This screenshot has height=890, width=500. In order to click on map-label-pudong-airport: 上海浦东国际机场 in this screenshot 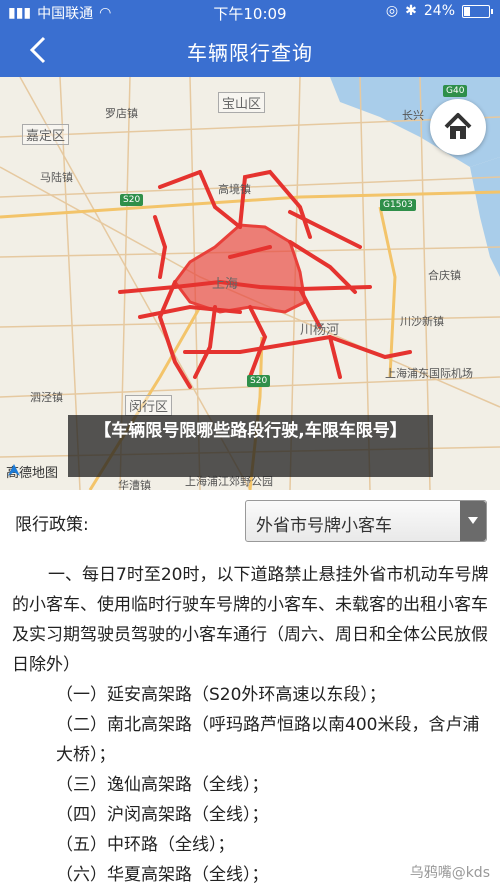, I will do `click(429, 373)`.